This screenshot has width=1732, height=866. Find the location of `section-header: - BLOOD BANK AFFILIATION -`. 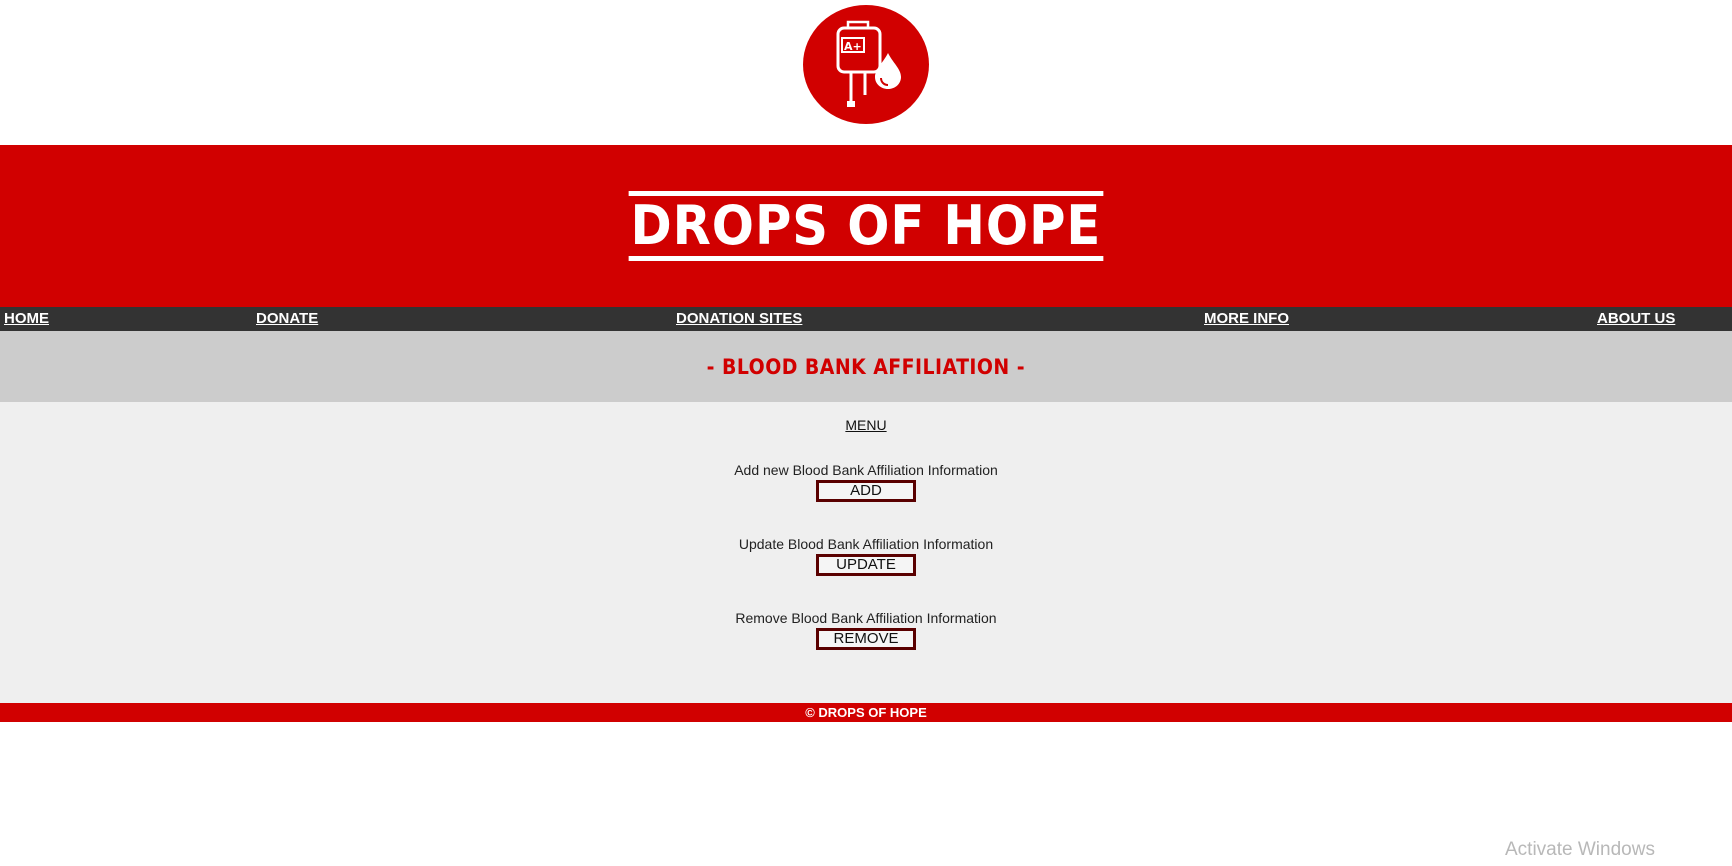

section-header: - BLOOD BANK AFFILIATION - is located at coordinates (866, 366).